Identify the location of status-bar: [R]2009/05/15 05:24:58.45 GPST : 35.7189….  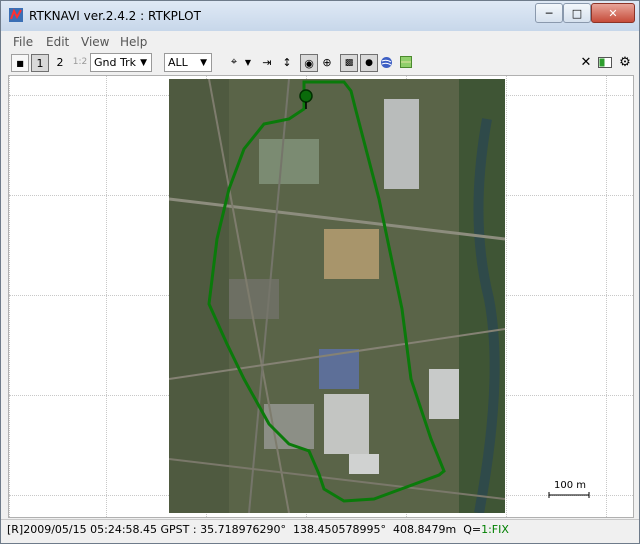
(320, 529).